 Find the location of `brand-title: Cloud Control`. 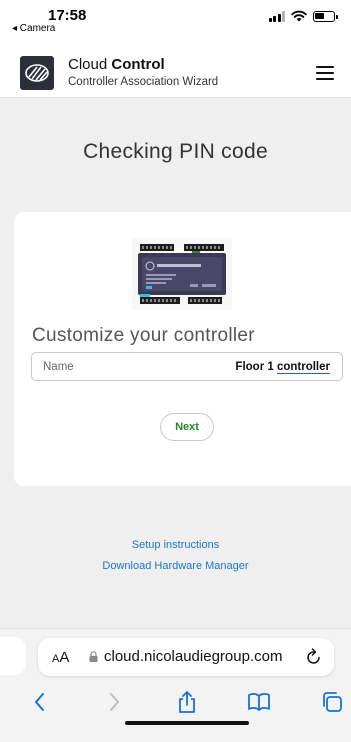

brand-title: Cloud Control is located at coordinates (116, 64).